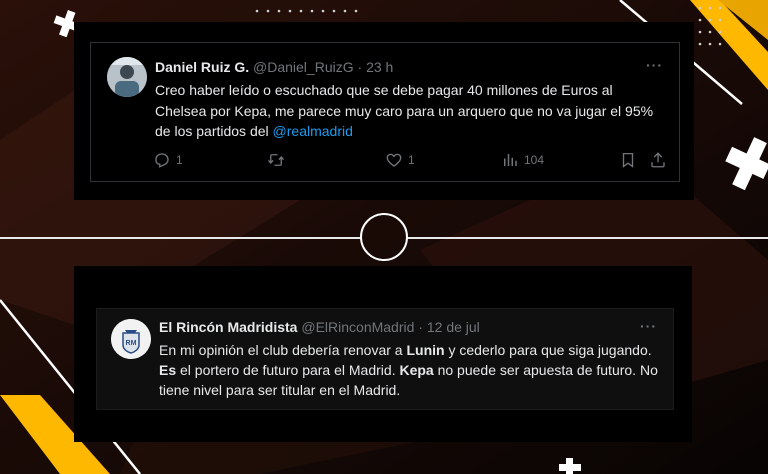 This screenshot has height=474, width=768. Describe the element at coordinates (534, 160) in the screenshot. I see `views-count: 104` at that location.